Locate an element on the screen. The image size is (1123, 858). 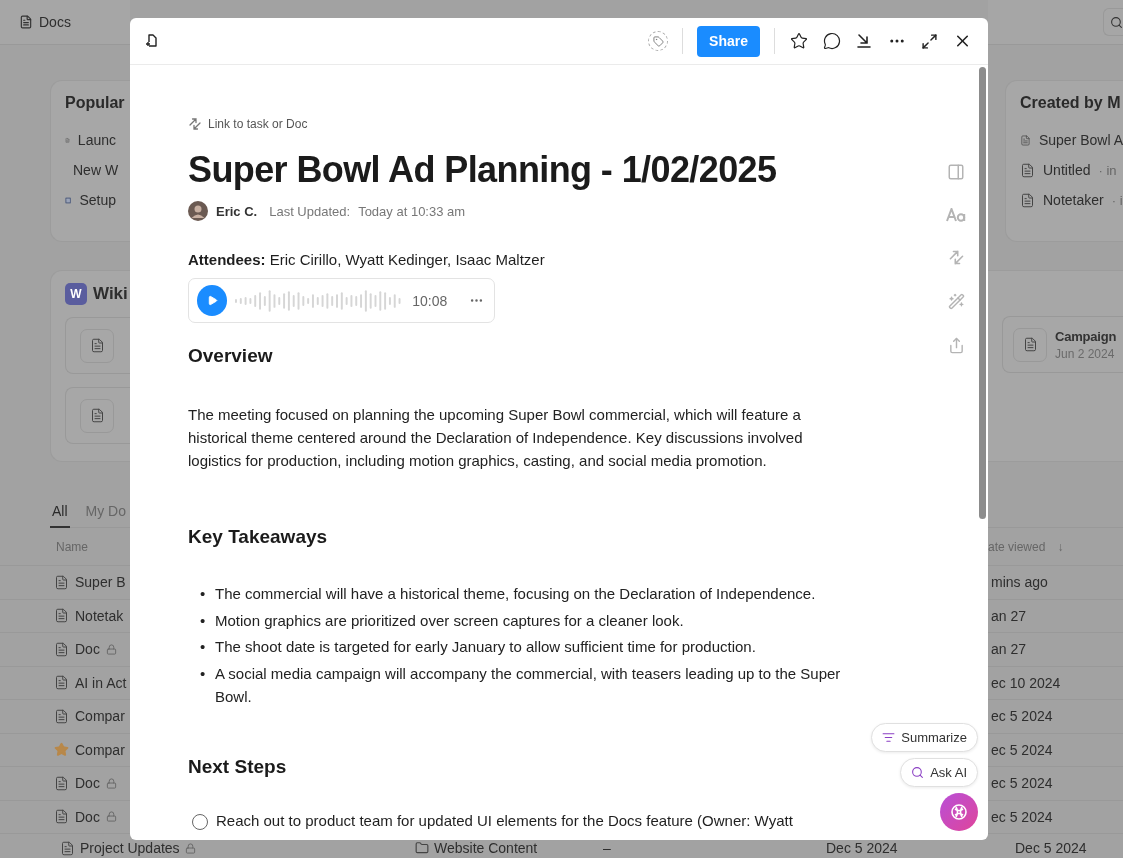
author-name: Eric C. is located at coordinates (237, 211).